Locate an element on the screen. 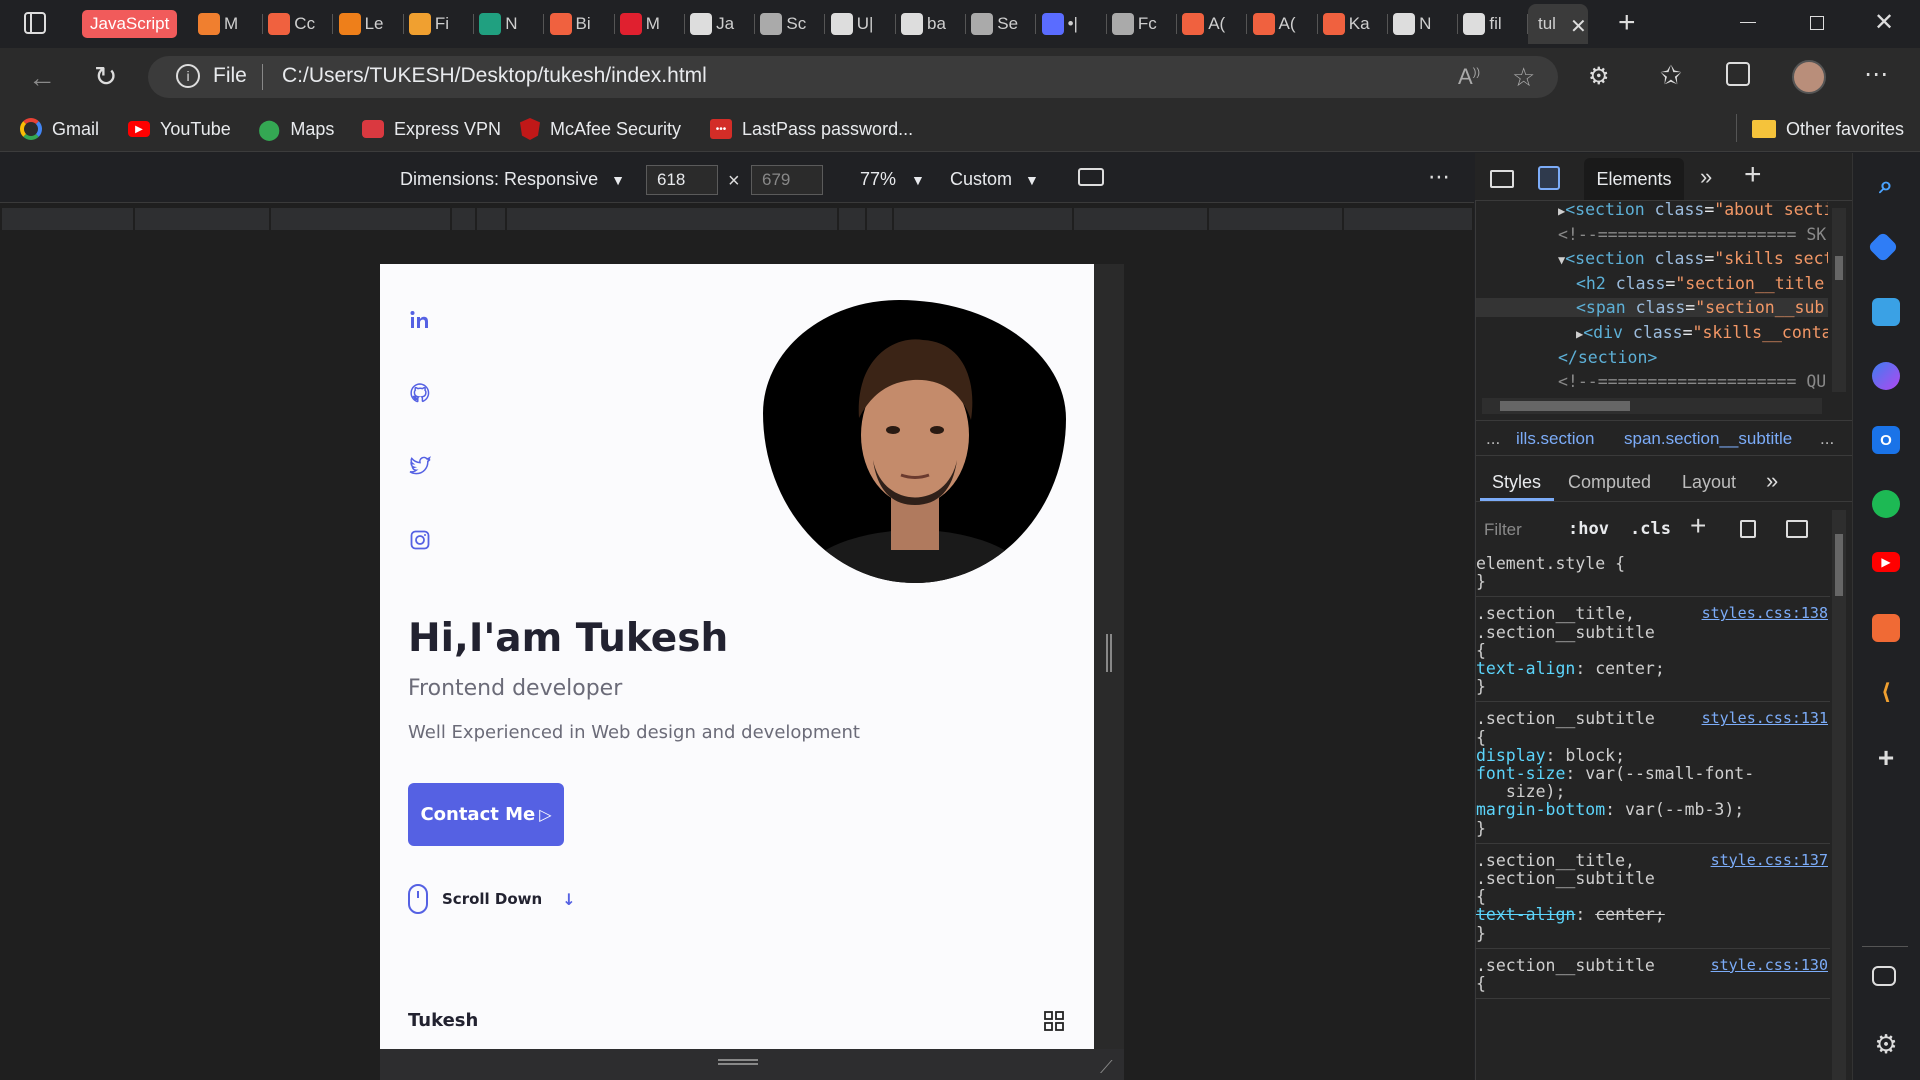 This screenshot has height=1080, width=1920. dom-node: ▼<section class="skills sect is located at coordinates (1693, 258).